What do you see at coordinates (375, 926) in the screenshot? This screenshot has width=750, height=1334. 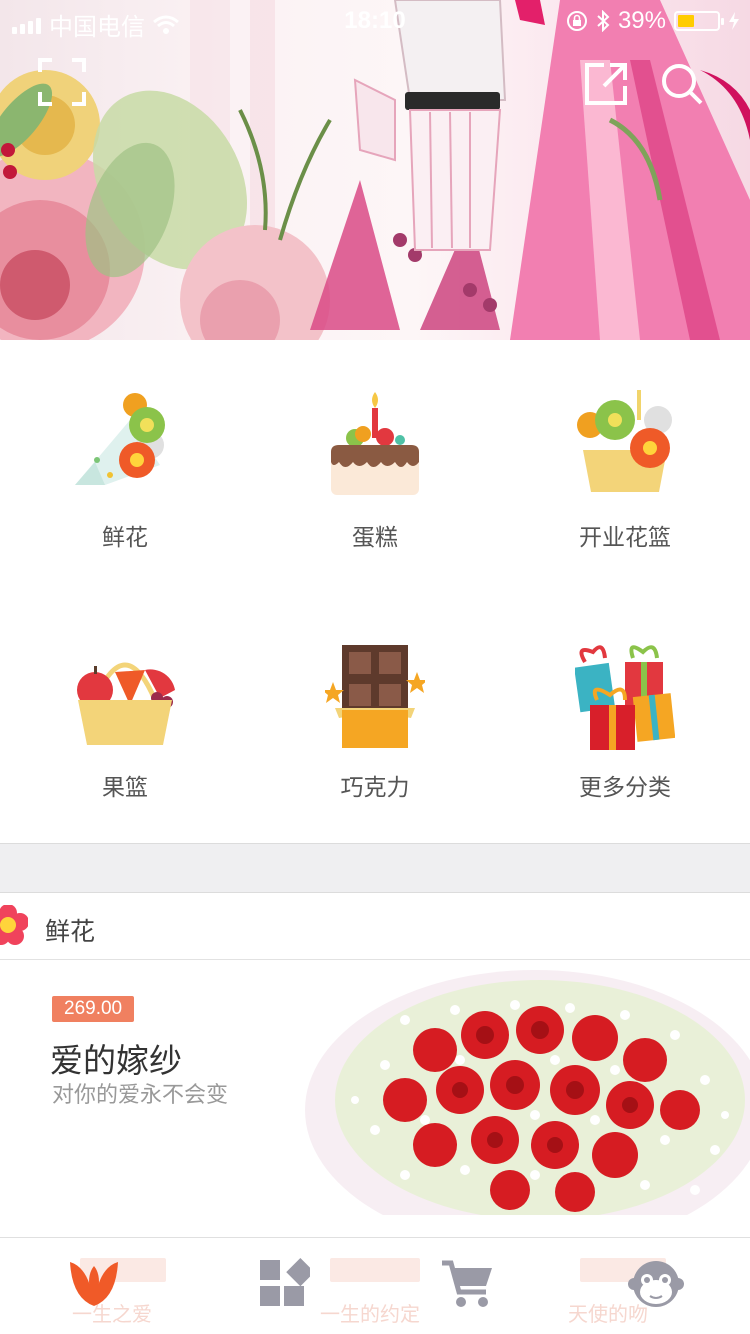 I see `section-header-flowers: 鲜花` at bounding box center [375, 926].